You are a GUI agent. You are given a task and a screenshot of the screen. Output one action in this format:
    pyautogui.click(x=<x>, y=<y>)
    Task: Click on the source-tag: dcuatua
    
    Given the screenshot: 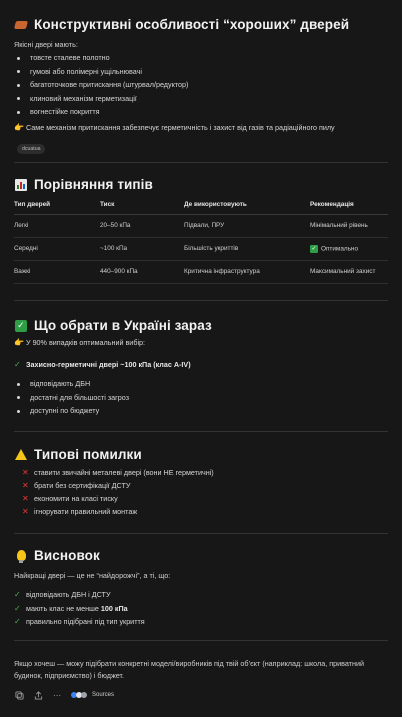 What is the action you would take?
    pyautogui.click(x=31, y=146)
    